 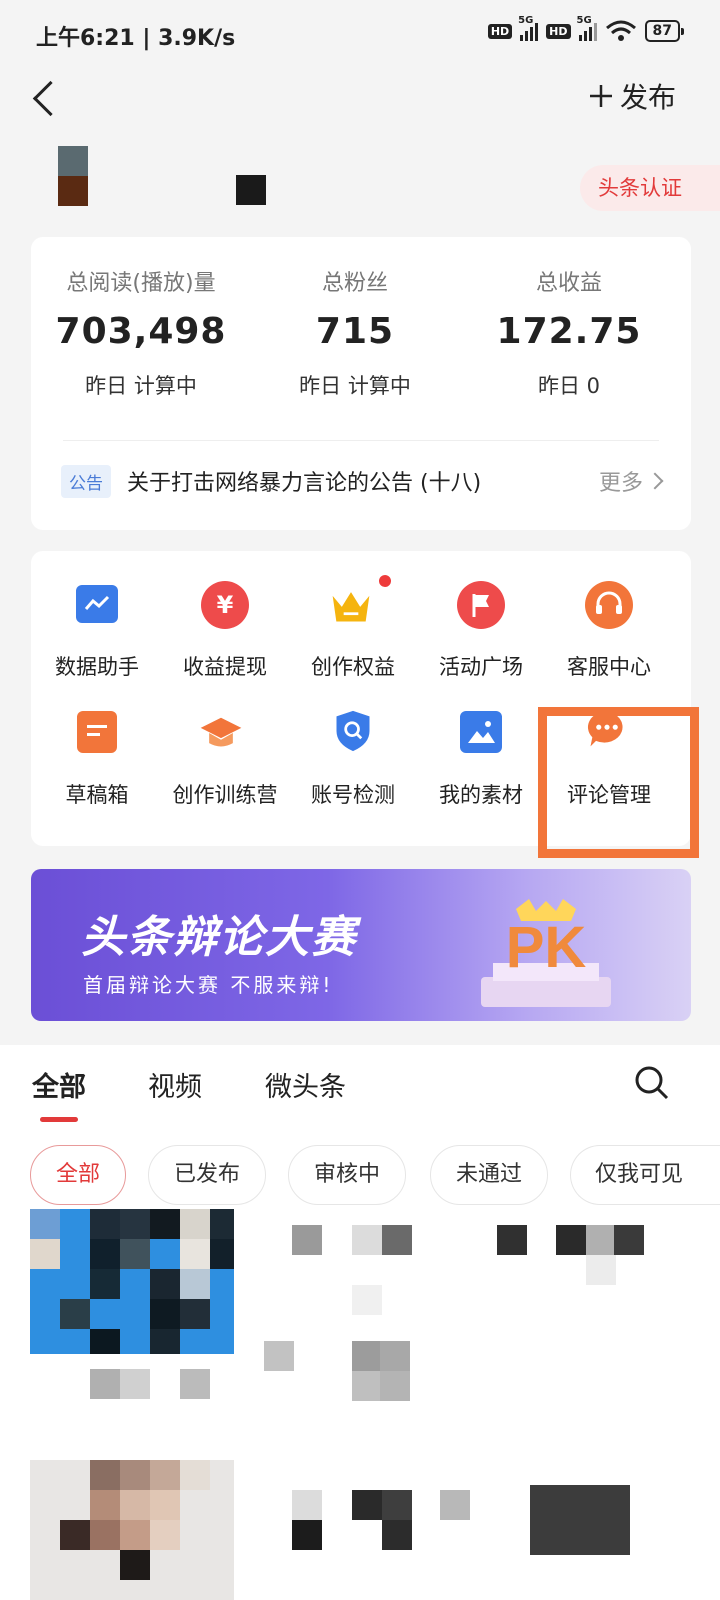 What do you see at coordinates (360, 180) in the screenshot?
I see `profile-header: 头条认证` at bounding box center [360, 180].